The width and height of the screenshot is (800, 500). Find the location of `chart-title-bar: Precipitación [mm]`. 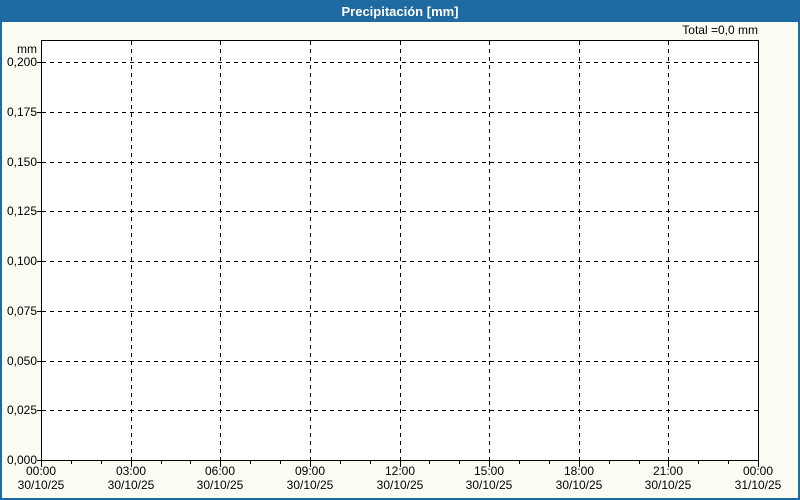

chart-title-bar: Precipitación [mm] is located at coordinates (400, 12).